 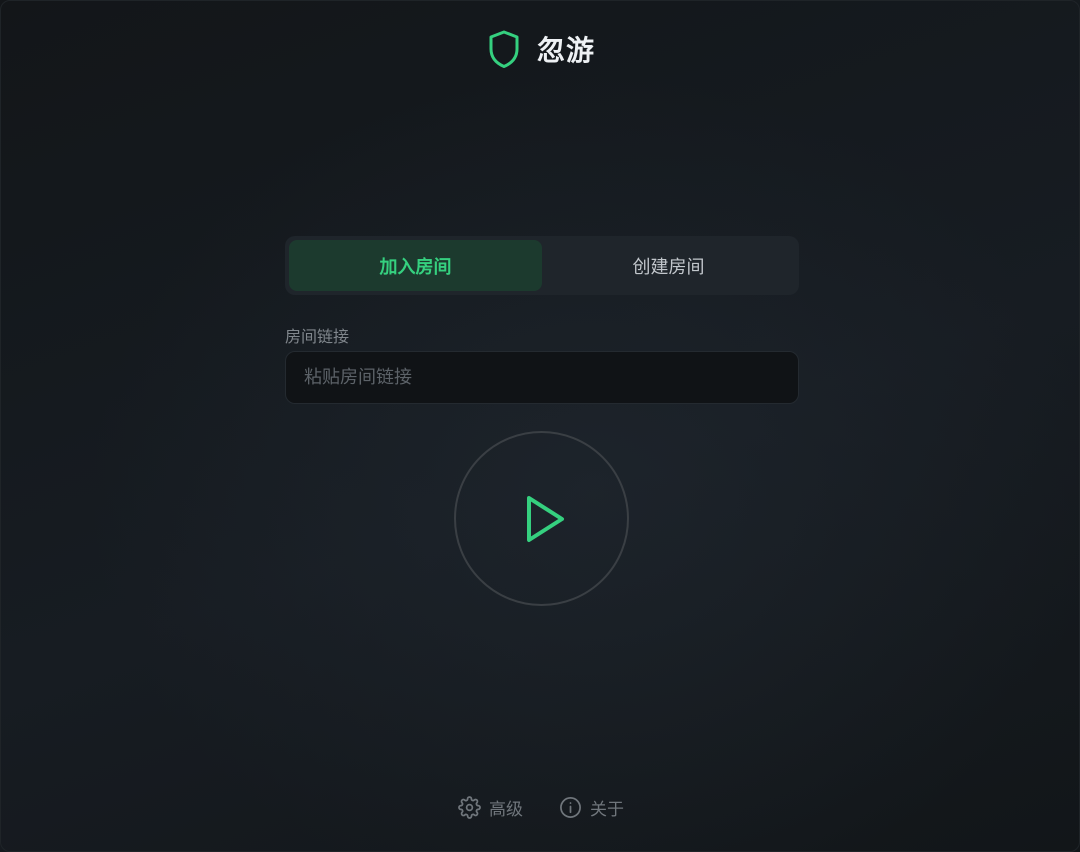 What do you see at coordinates (469, 807) in the screenshot?
I see `gear-icon` at bounding box center [469, 807].